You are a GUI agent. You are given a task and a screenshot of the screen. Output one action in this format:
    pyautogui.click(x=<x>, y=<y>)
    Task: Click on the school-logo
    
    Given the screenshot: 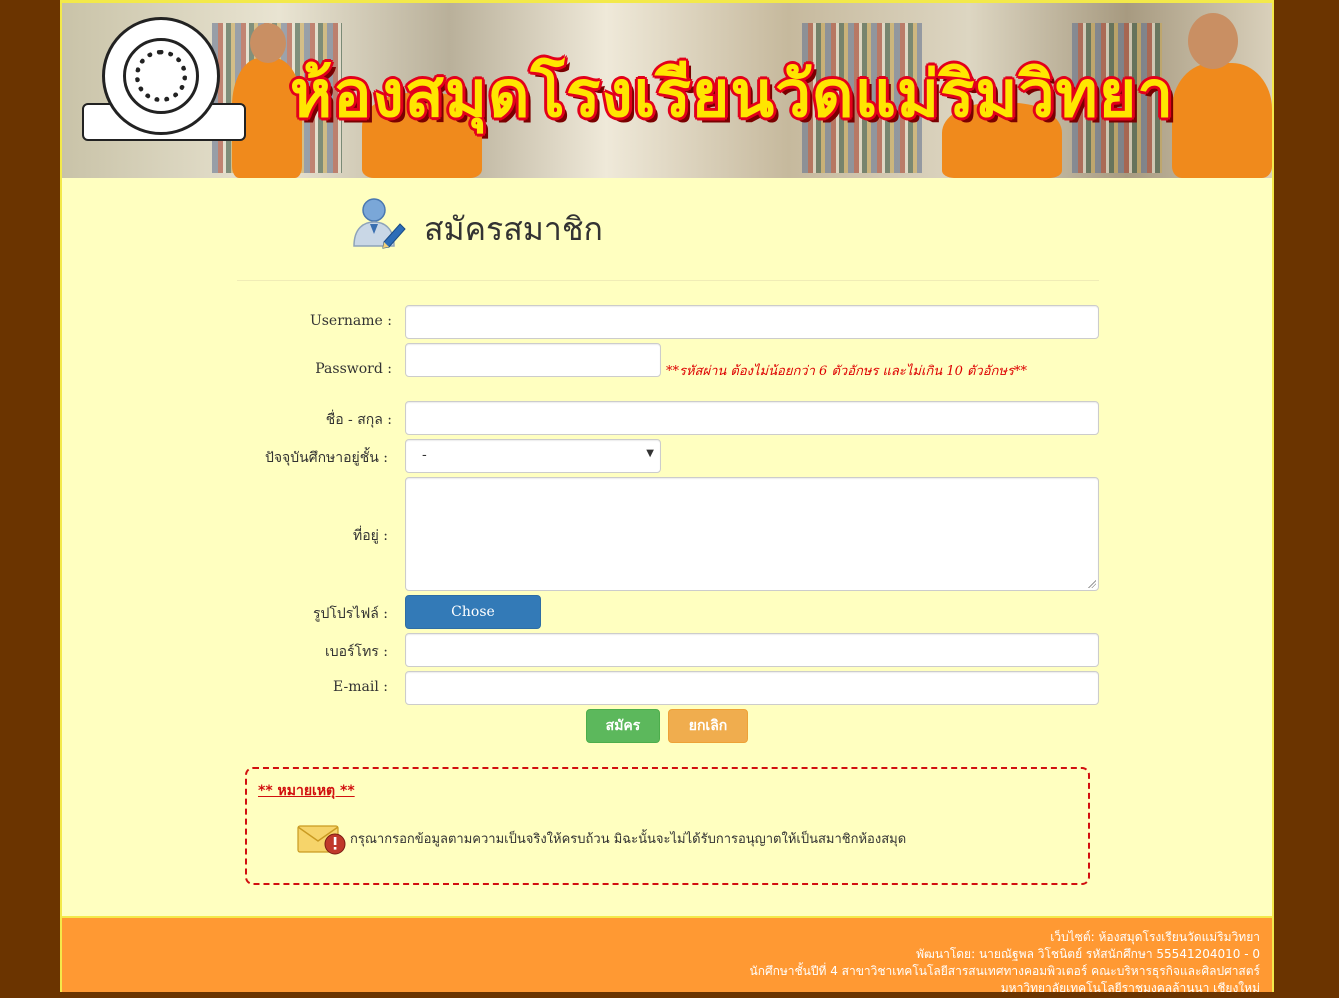 What is the action you would take?
    pyautogui.click(x=161, y=76)
    